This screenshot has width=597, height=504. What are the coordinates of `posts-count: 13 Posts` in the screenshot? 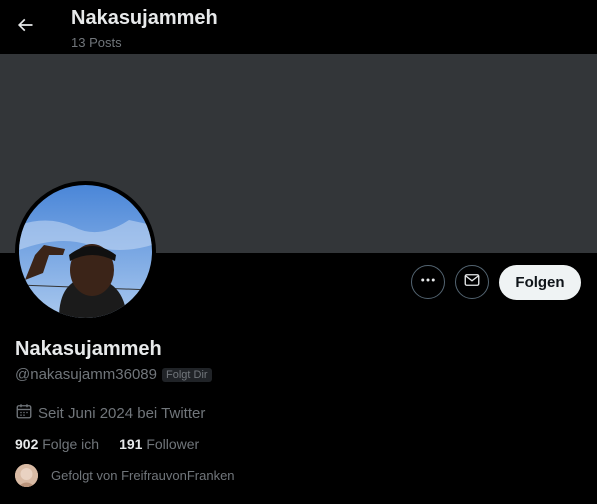 It's located at (96, 42).